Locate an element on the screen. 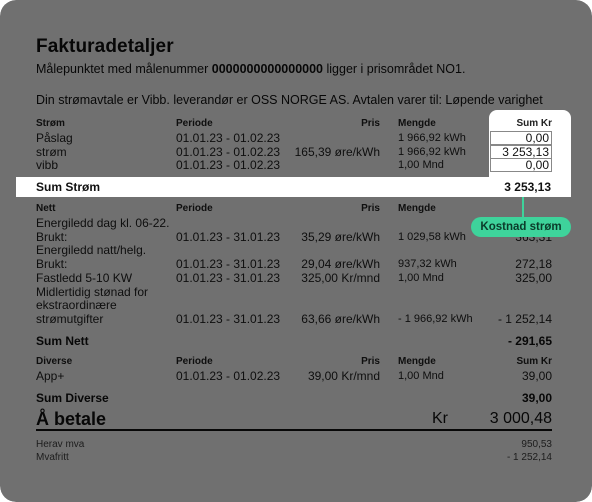  nett-row-sum: - 1 252,14 is located at coordinates (524, 319).